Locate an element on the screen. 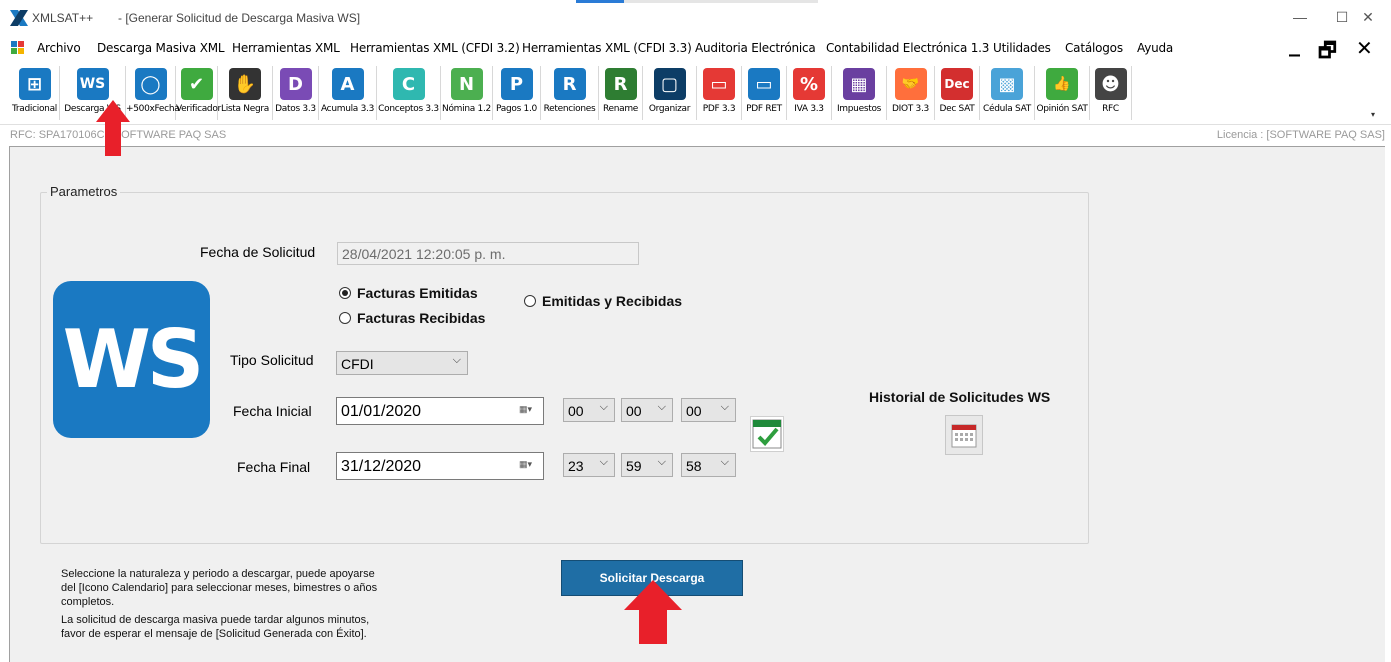 The width and height of the screenshot is (1391, 662). help-text-3: completos. is located at coordinates (88, 602).